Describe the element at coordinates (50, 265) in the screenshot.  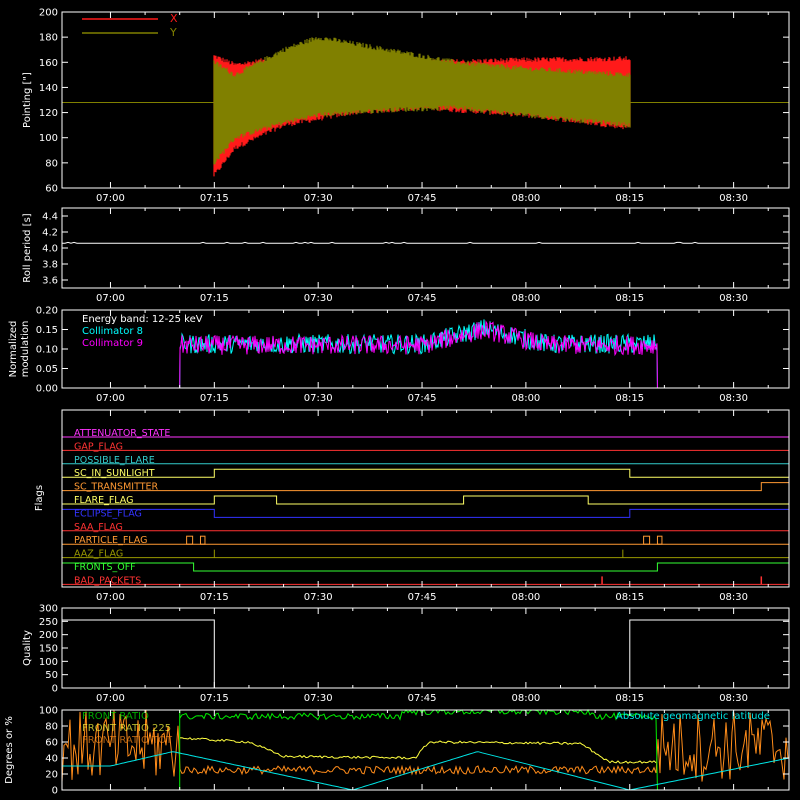
I see `roll-ytick-label: 3.8` at that location.